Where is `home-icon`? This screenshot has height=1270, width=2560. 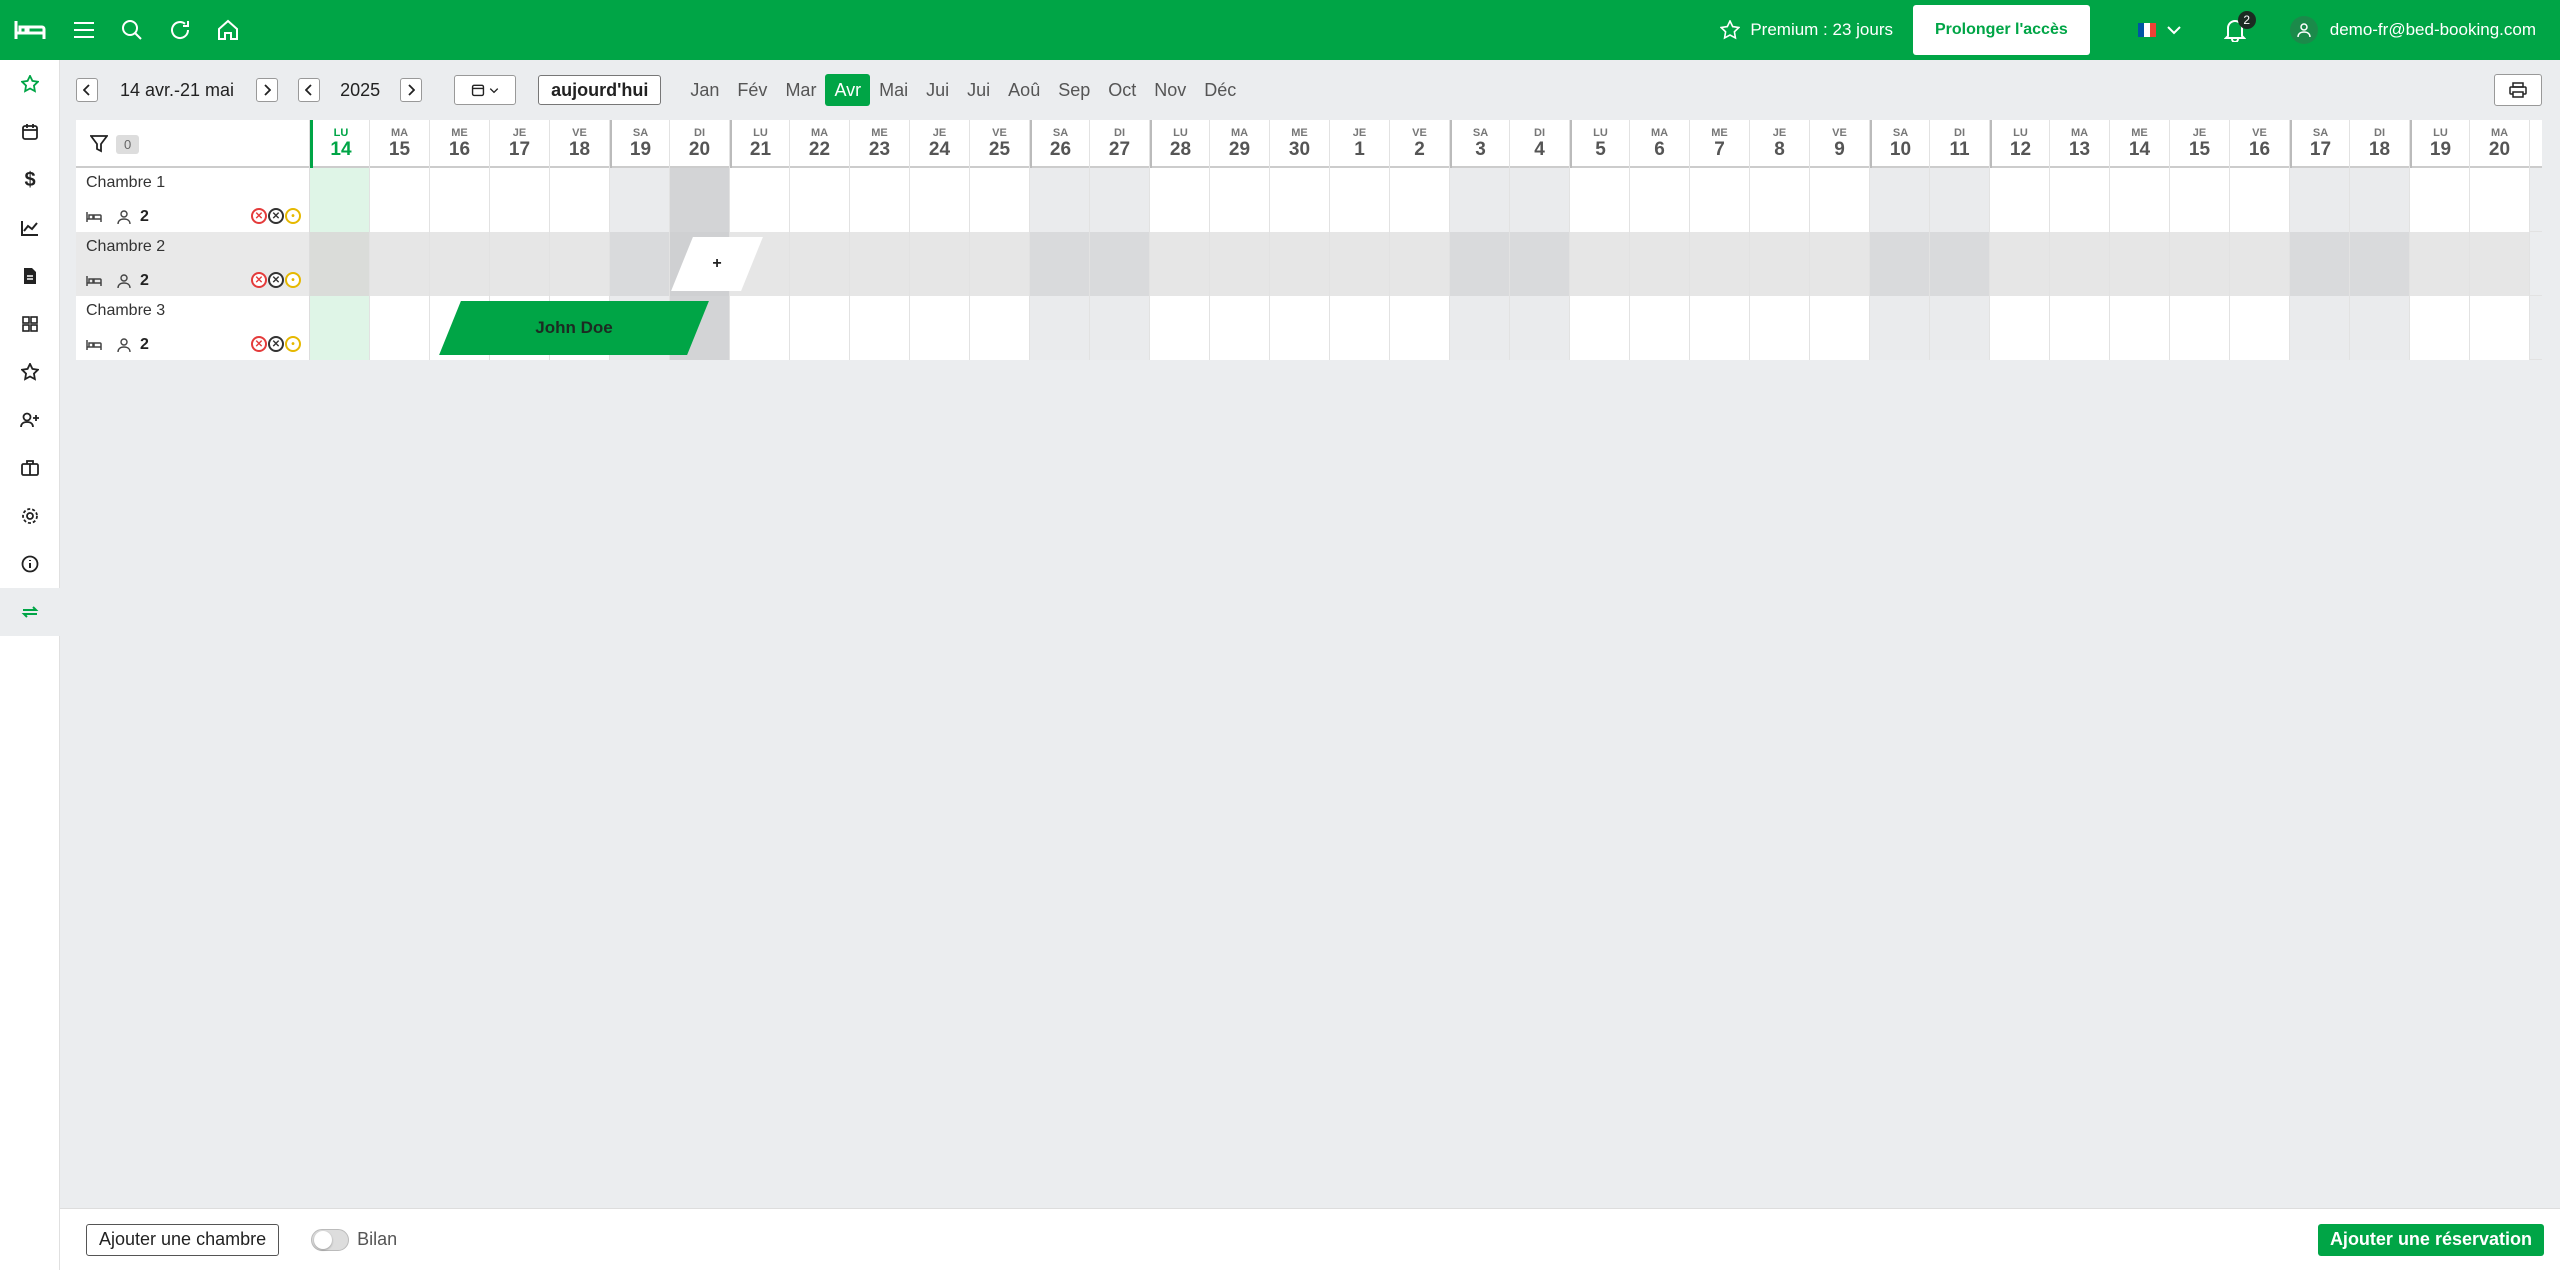 home-icon is located at coordinates (228, 30).